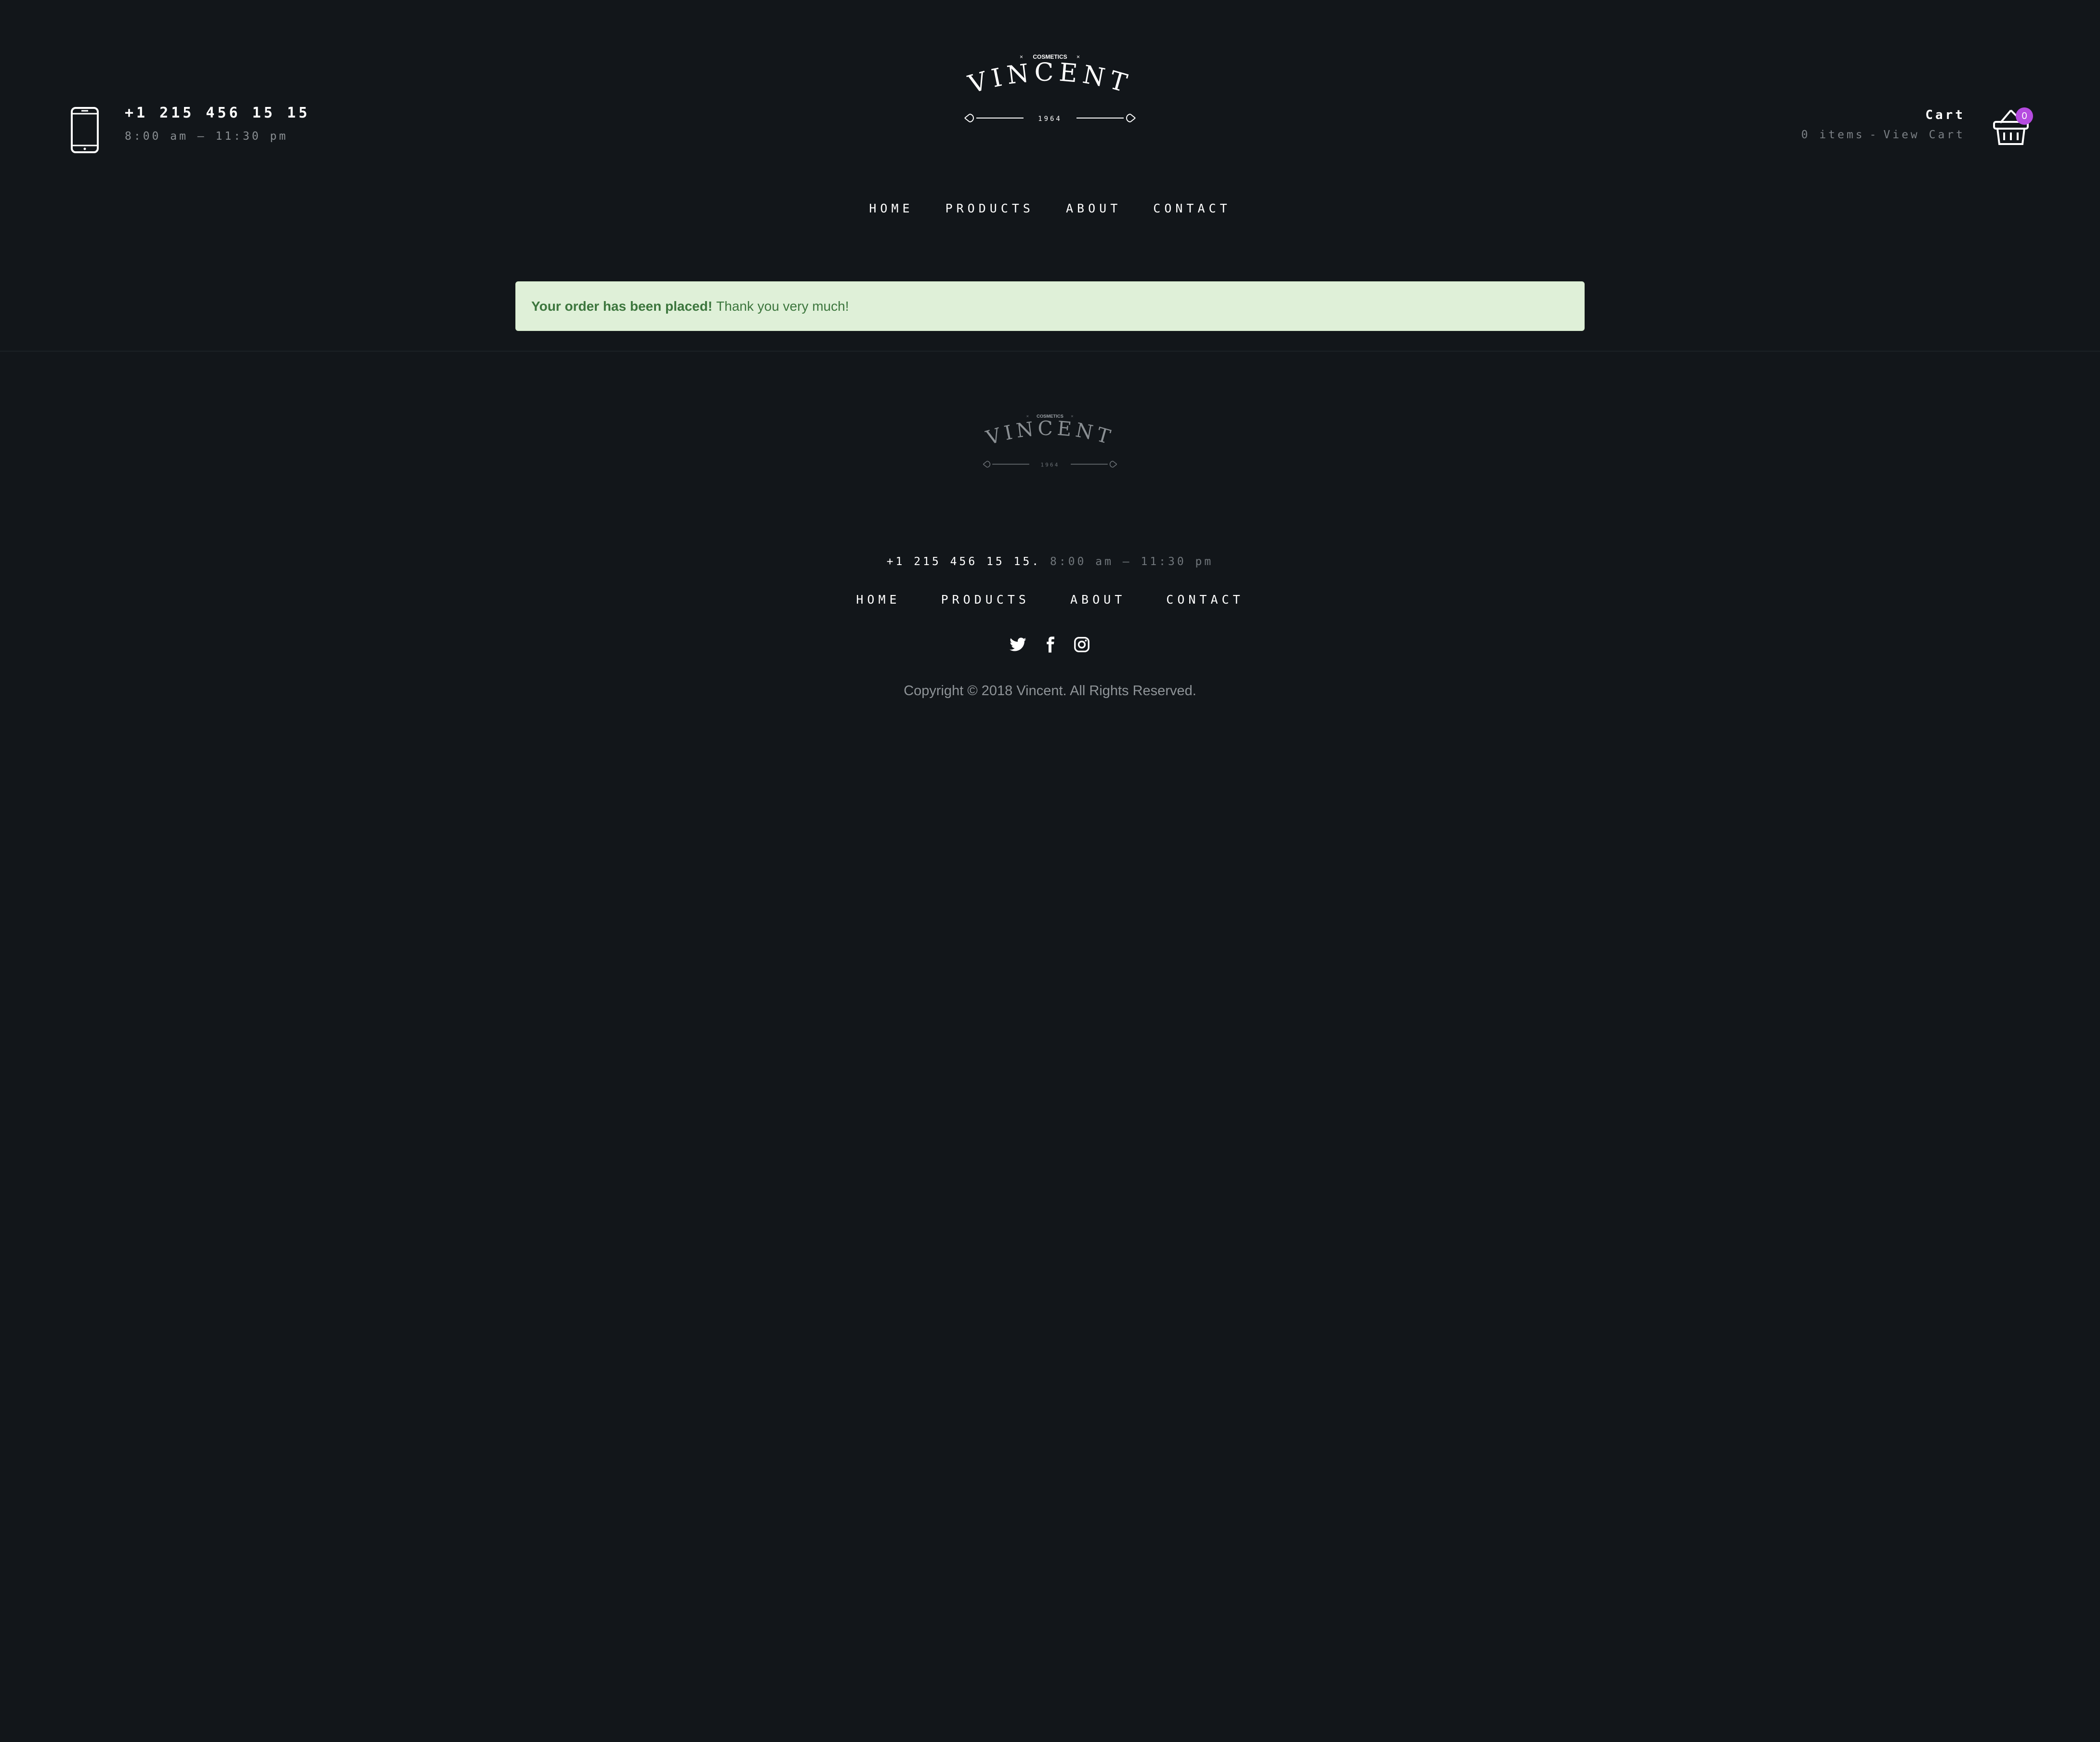 This screenshot has width=2100, height=1742. I want to click on header-phone-hours: 8:00 am – 11:30 pm, so click(207, 136).